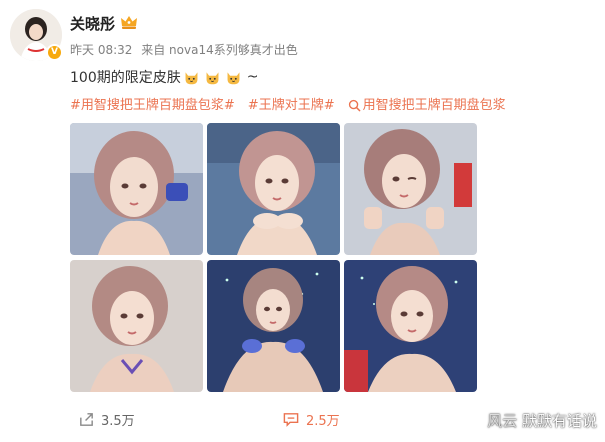 The height and width of the screenshot is (442, 605). What do you see at coordinates (434, 105) in the screenshot?
I see `search-link-label: 用智搜把王牌百期盘包浆` at bounding box center [434, 105].